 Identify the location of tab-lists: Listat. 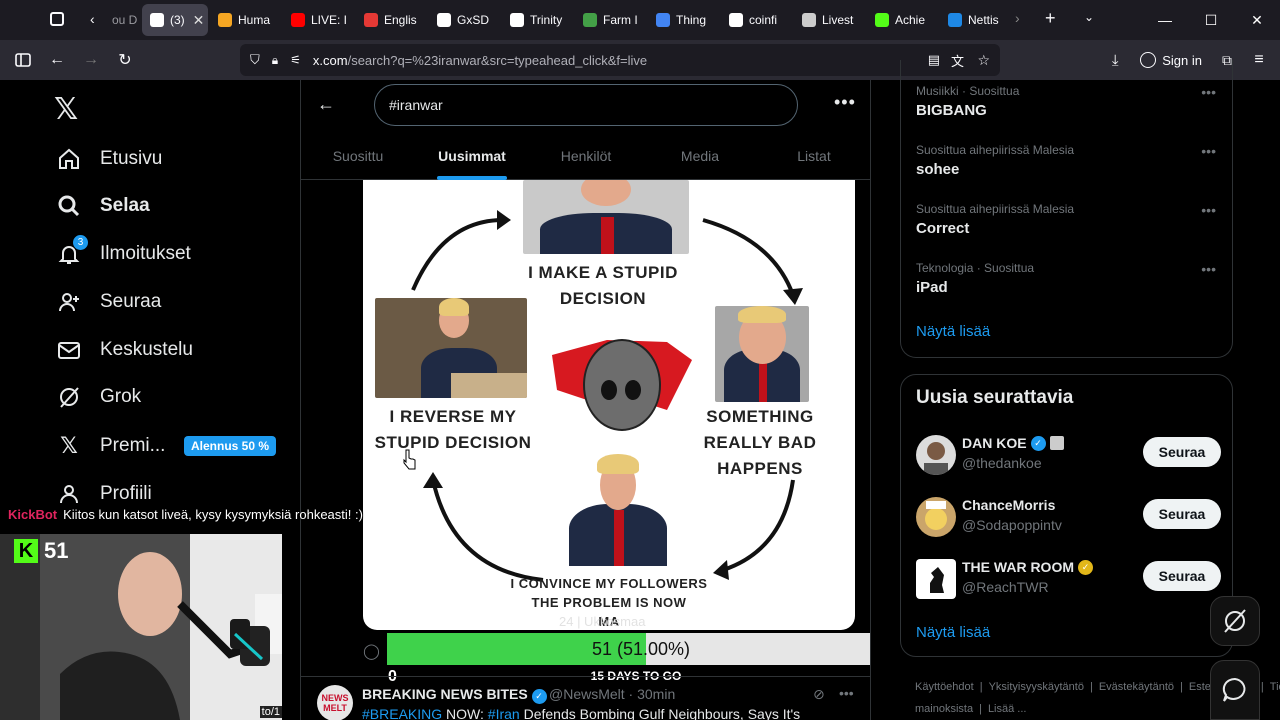
(813, 158).